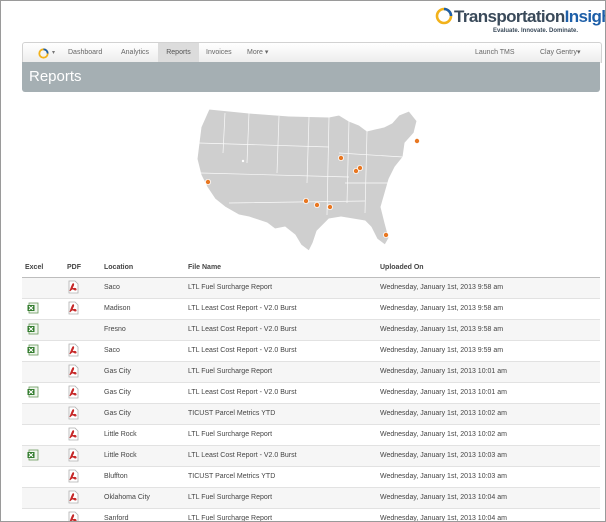 The height and width of the screenshot is (522, 606). I want to click on col-uploaded-on: Uploaded On, so click(402, 267).